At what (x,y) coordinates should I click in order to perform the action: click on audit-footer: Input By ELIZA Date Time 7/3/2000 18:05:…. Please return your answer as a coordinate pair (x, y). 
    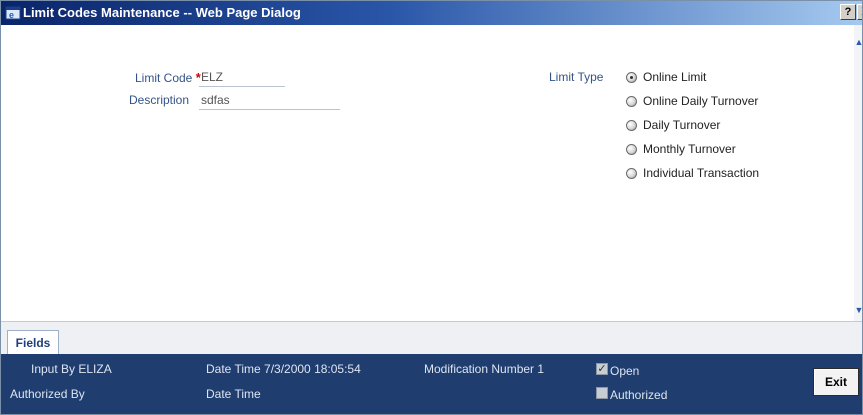
    Looking at the image, I should click on (431, 384).